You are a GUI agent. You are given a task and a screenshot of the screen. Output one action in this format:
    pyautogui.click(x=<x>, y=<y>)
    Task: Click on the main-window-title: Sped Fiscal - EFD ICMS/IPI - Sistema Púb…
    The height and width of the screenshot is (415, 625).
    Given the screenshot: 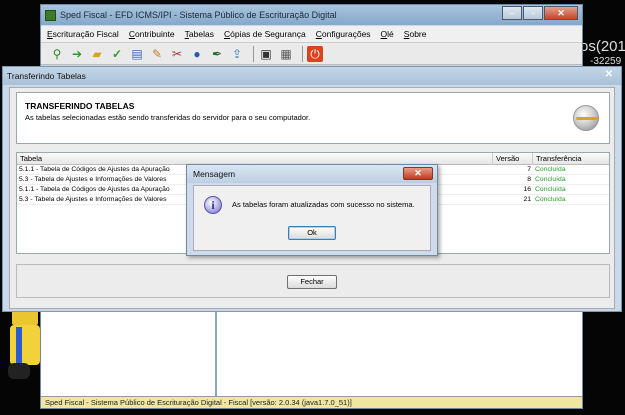 What is the action you would take?
    pyautogui.click(x=198, y=15)
    